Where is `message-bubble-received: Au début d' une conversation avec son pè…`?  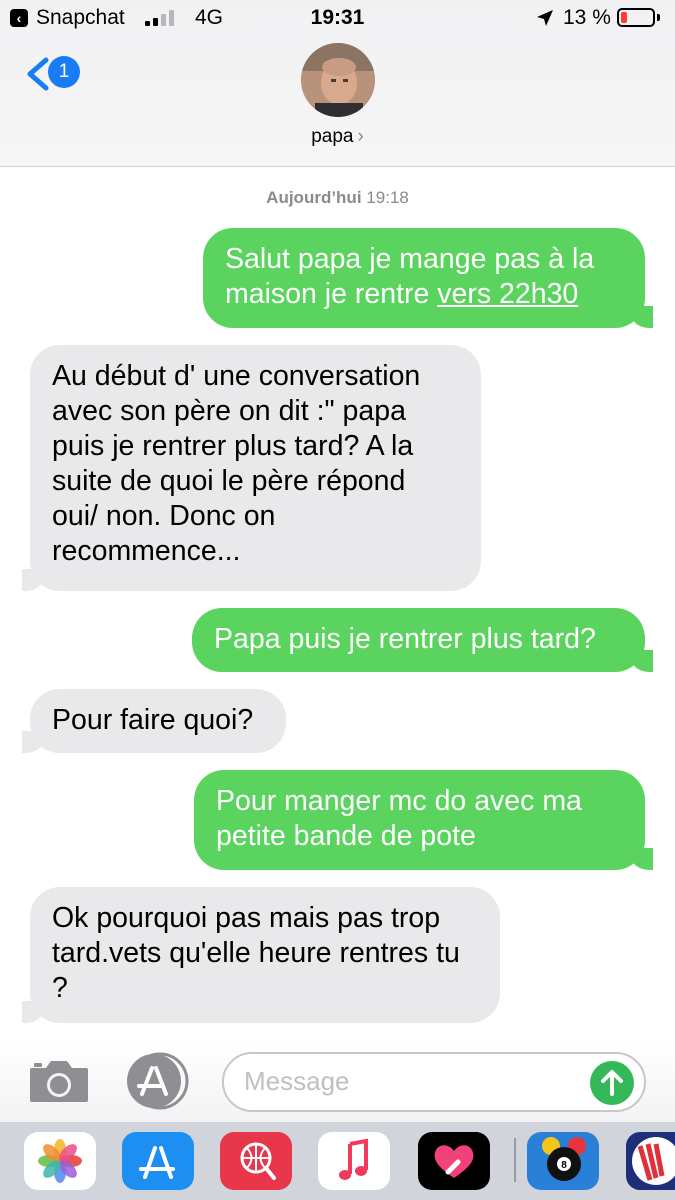
message-bubble-received: Au début d' une conversation avec son pè… is located at coordinates (251, 468).